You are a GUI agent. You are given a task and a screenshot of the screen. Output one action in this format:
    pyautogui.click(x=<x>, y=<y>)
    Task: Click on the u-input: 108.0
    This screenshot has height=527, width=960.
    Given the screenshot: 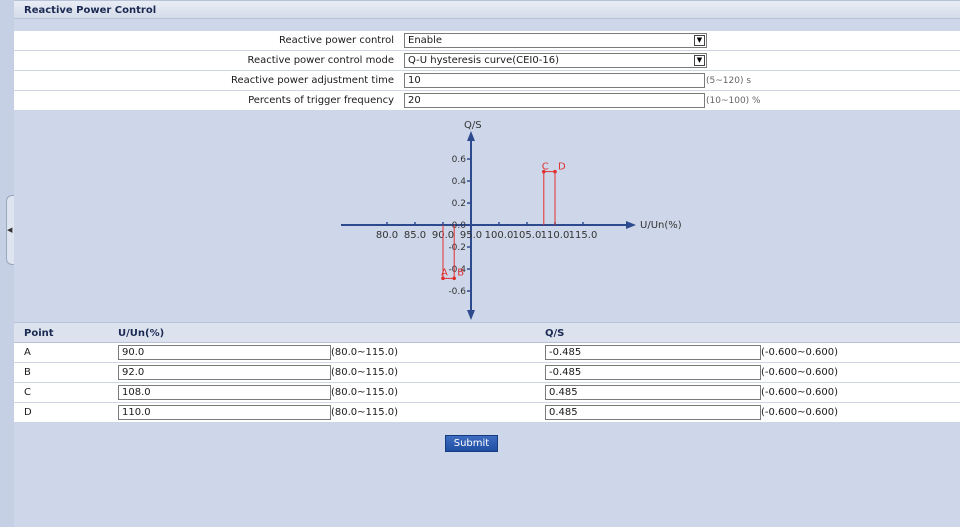 What is the action you would take?
    pyautogui.click(x=224, y=392)
    